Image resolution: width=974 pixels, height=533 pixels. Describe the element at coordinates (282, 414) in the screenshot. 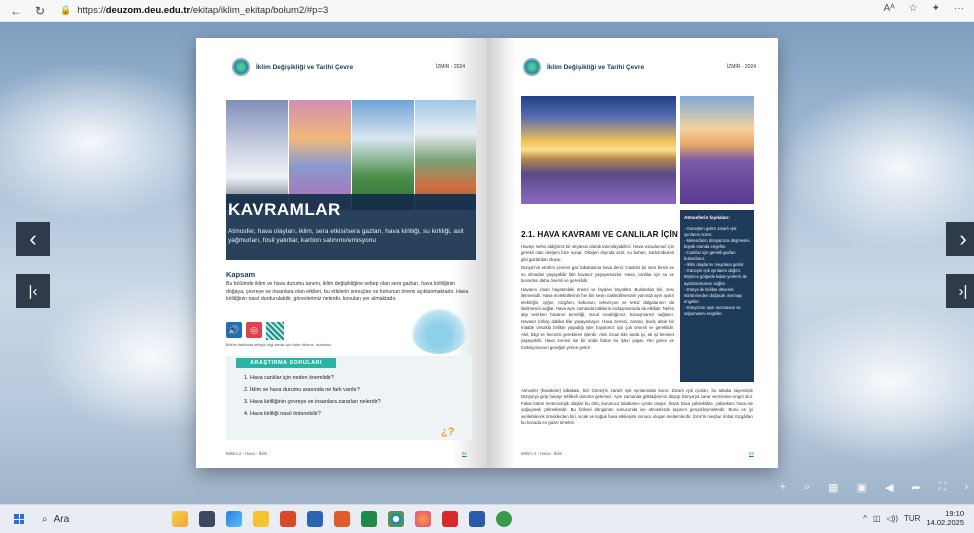

I see `question-item: 4. Hava kirliliği nasıl önlenebilir?` at that location.